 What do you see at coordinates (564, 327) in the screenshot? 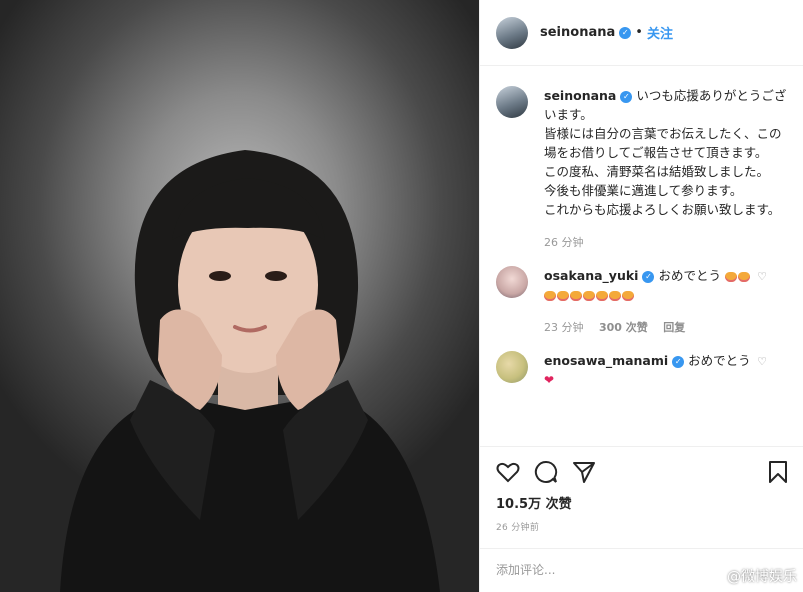
I see `comment-time: 23 分钟` at bounding box center [564, 327].